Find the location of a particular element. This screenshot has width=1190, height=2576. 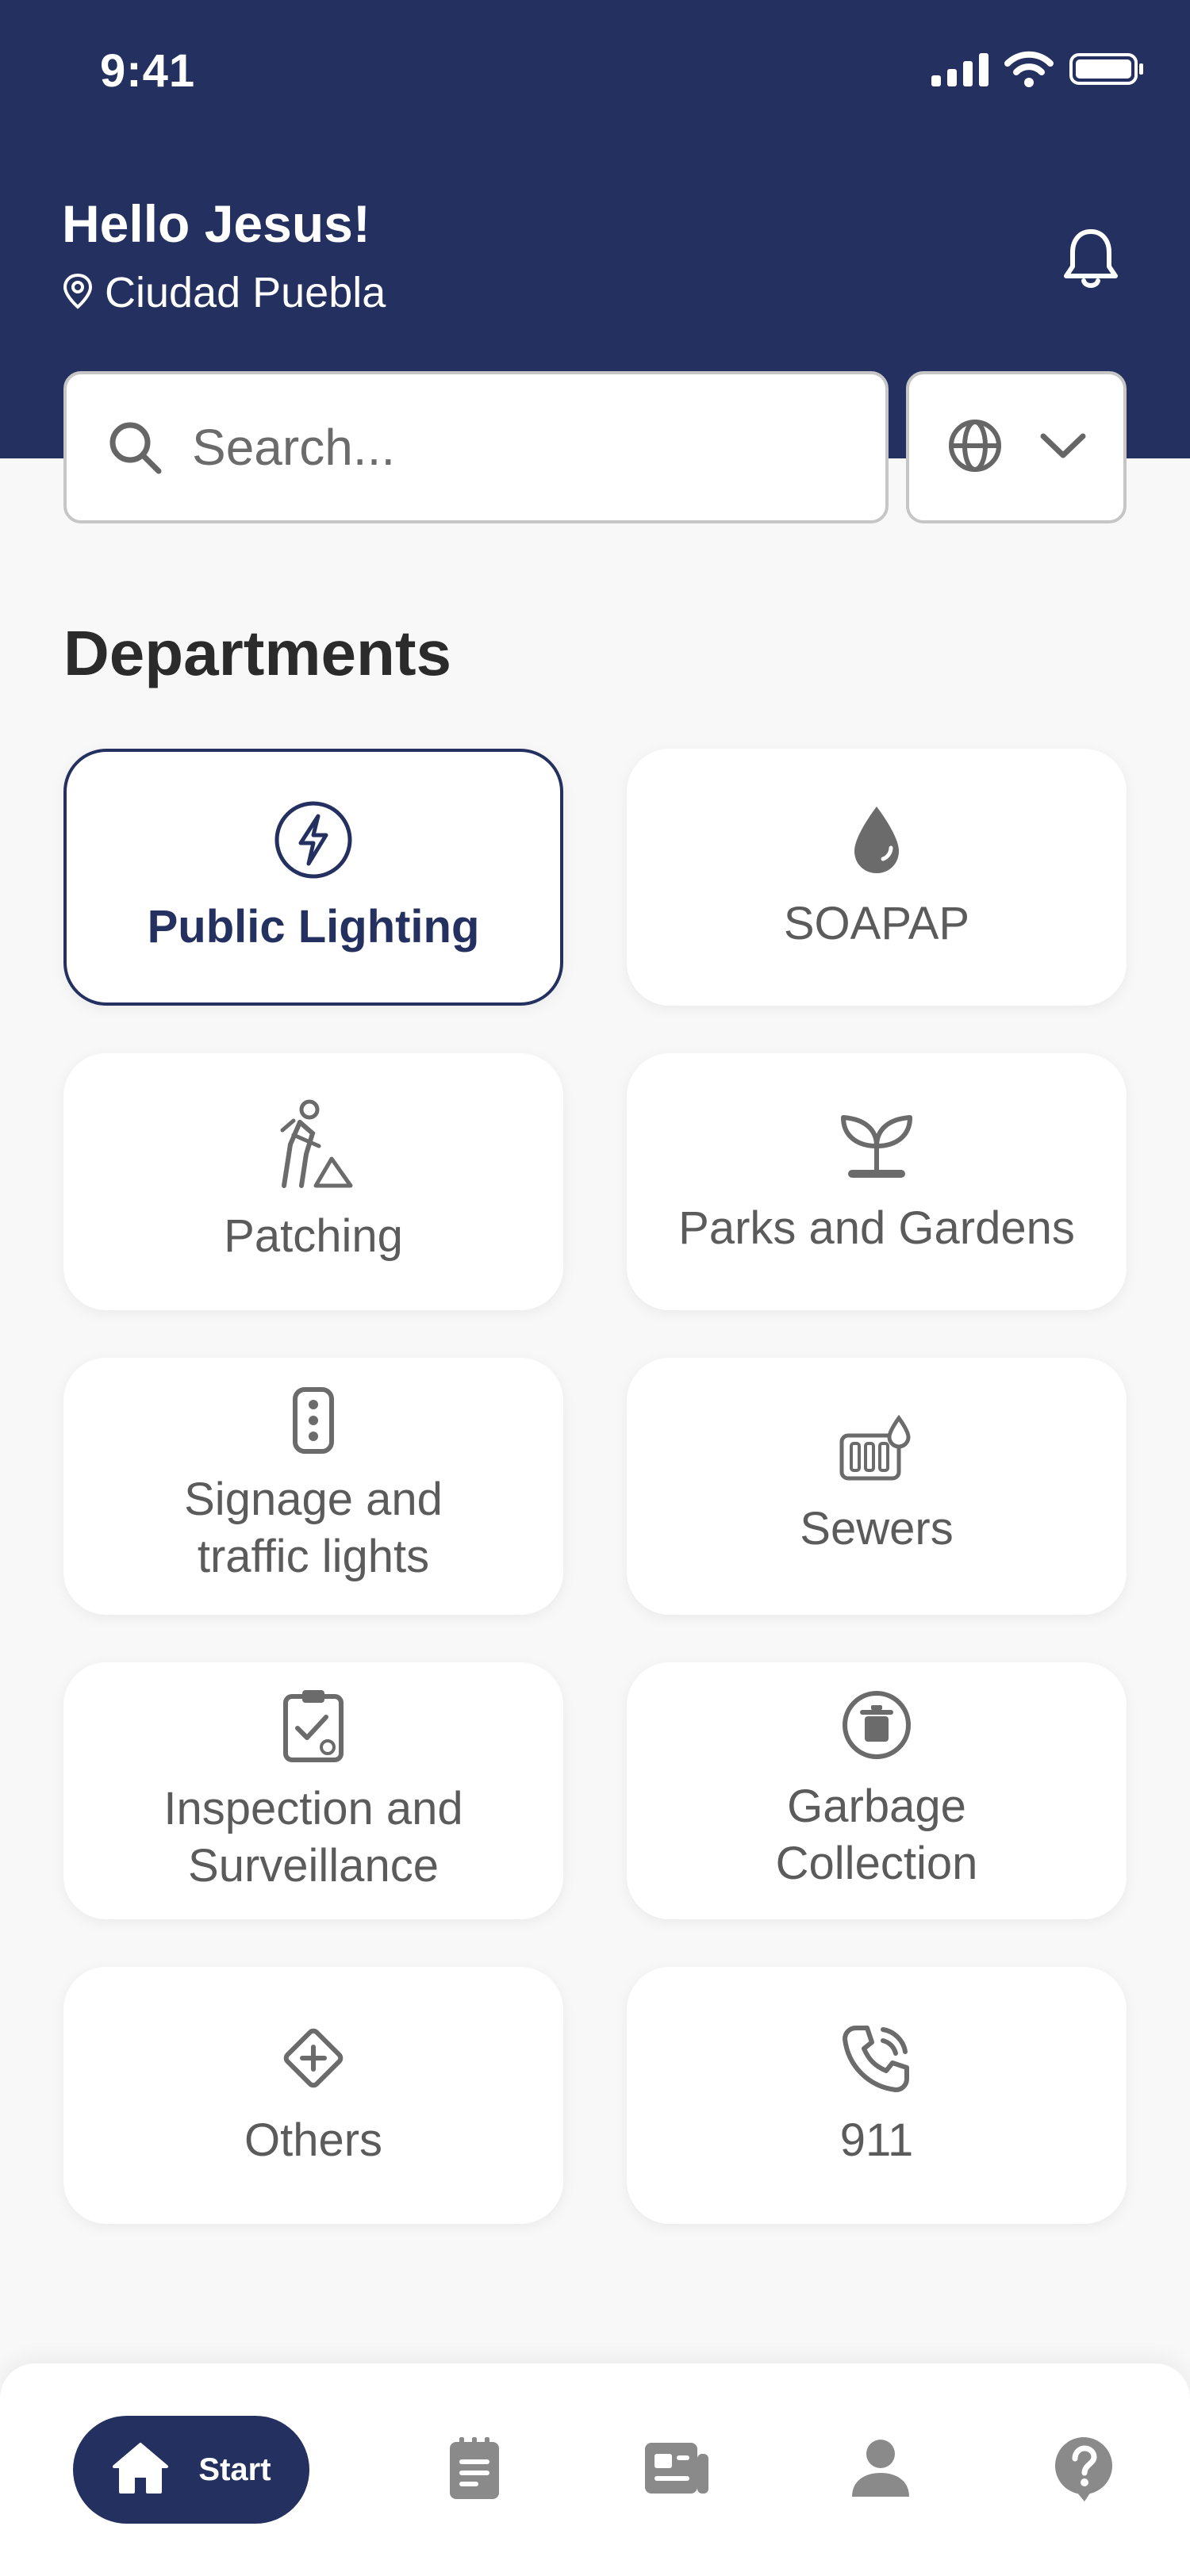

department-card-patching: Patching is located at coordinates (313, 1182).